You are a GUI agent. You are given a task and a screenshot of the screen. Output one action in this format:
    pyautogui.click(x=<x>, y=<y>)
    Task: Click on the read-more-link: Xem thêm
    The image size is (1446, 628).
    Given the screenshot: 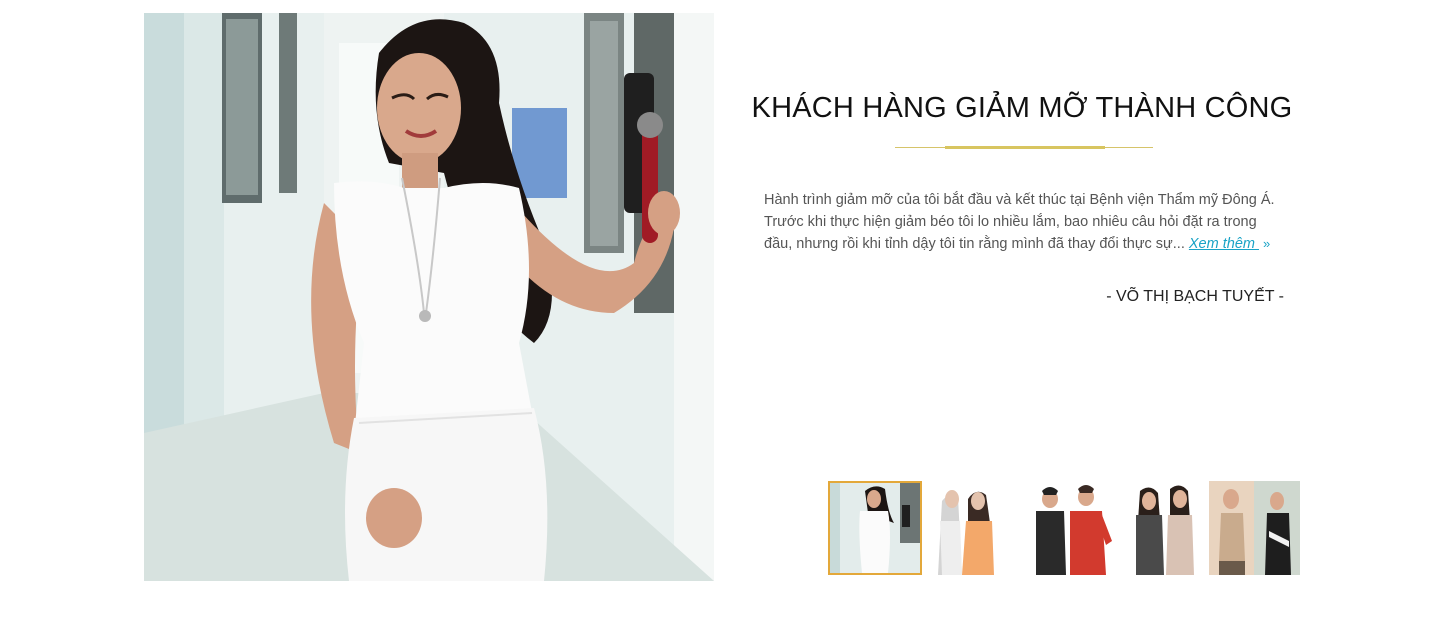 What is the action you would take?
    pyautogui.click(x=1224, y=244)
    